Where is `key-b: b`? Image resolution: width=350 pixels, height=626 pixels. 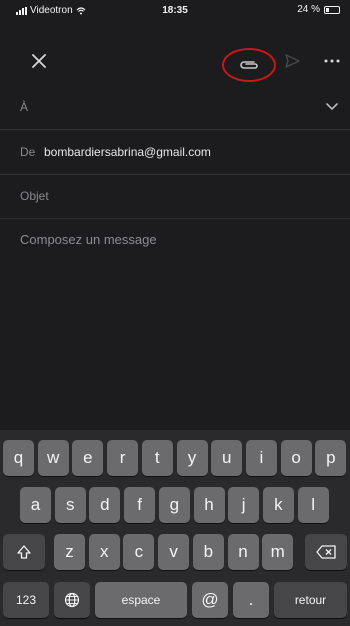
key-b: b is located at coordinates (208, 552).